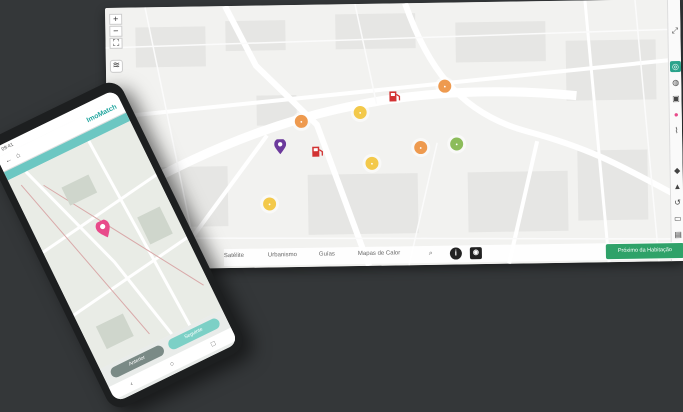  What do you see at coordinates (213, 344) in the screenshot?
I see `nav-recent-icon: □` at bounding box center [213, 344].